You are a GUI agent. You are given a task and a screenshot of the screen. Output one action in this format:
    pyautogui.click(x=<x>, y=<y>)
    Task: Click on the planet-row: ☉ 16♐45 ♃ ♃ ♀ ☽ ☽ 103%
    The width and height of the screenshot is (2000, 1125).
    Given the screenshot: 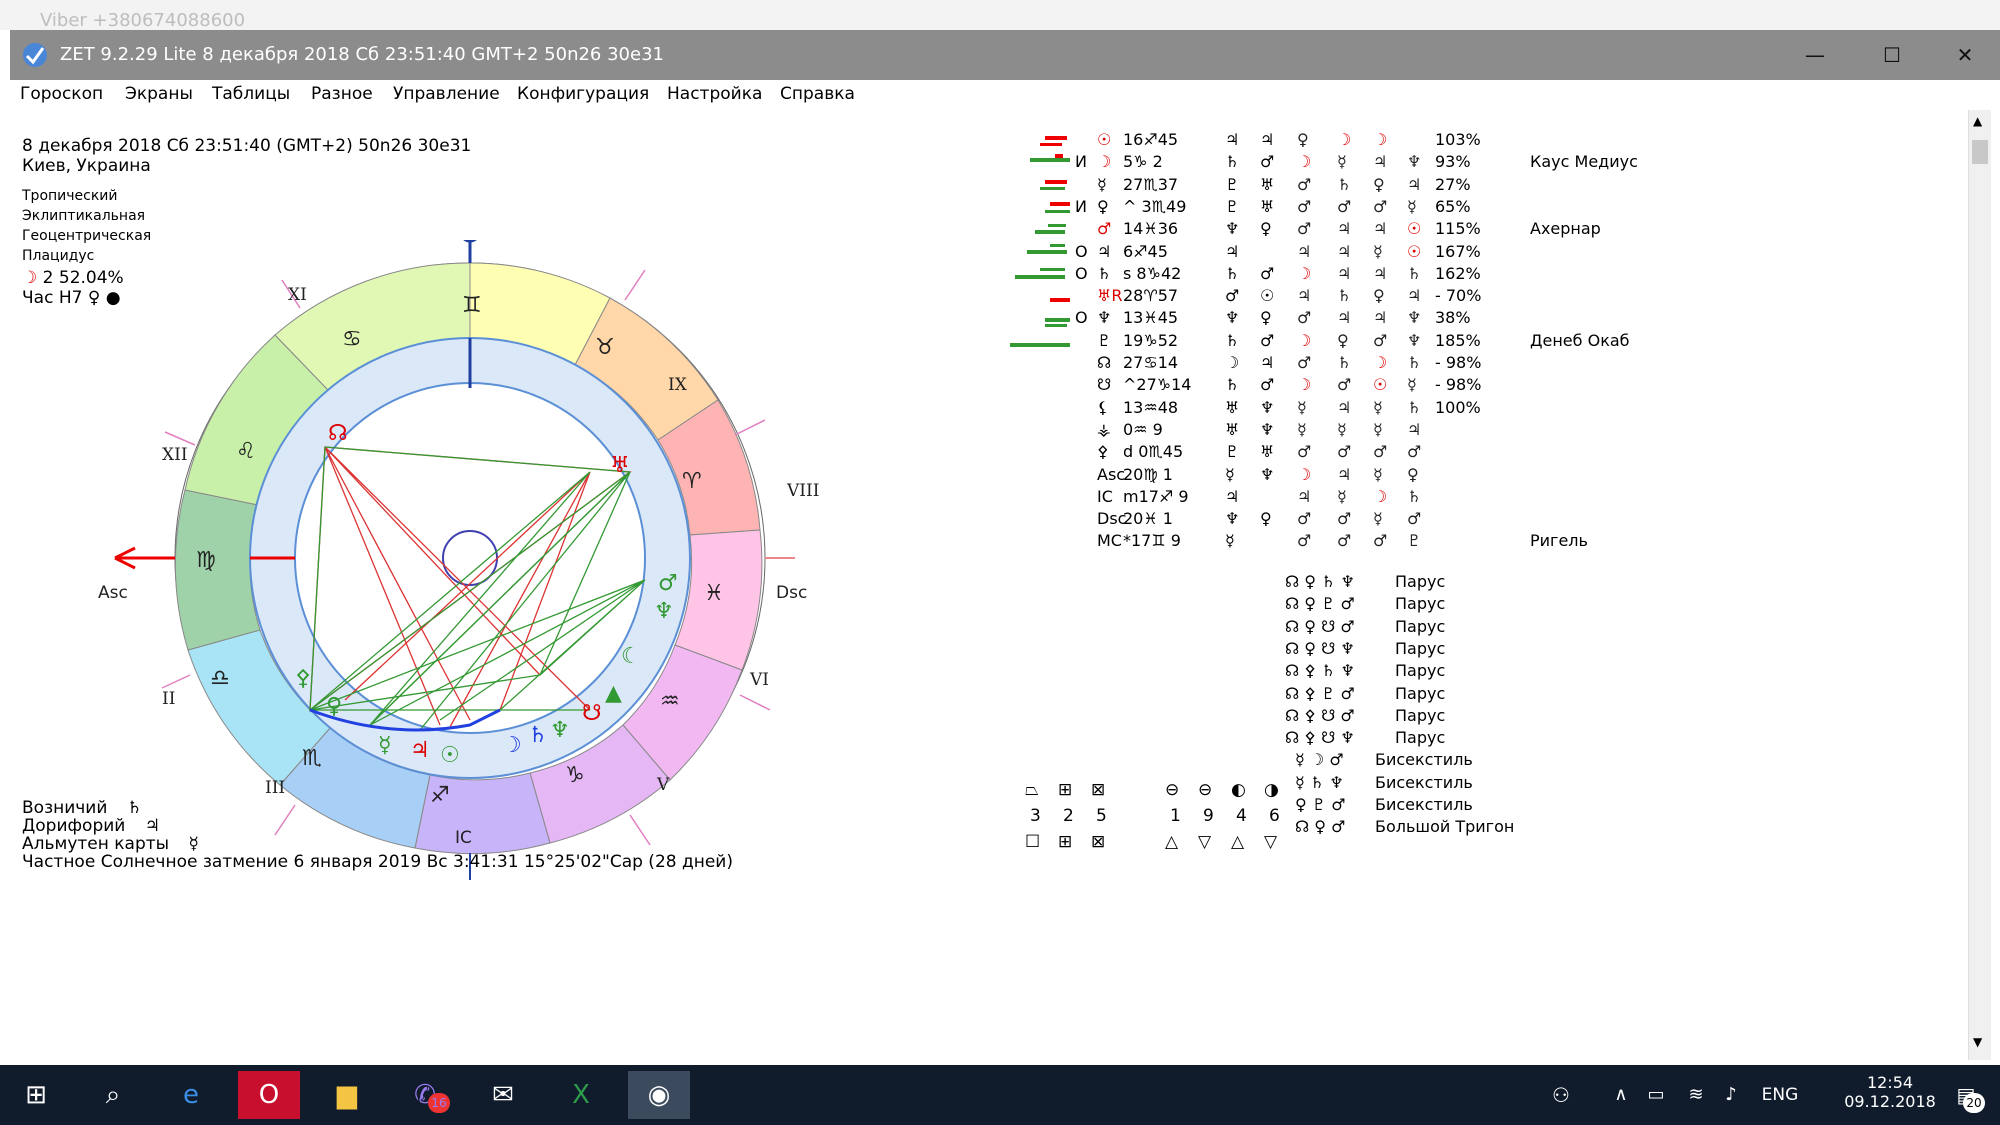 What is the action you would take?
    pyautogui.click(x=1335, y=141)
    